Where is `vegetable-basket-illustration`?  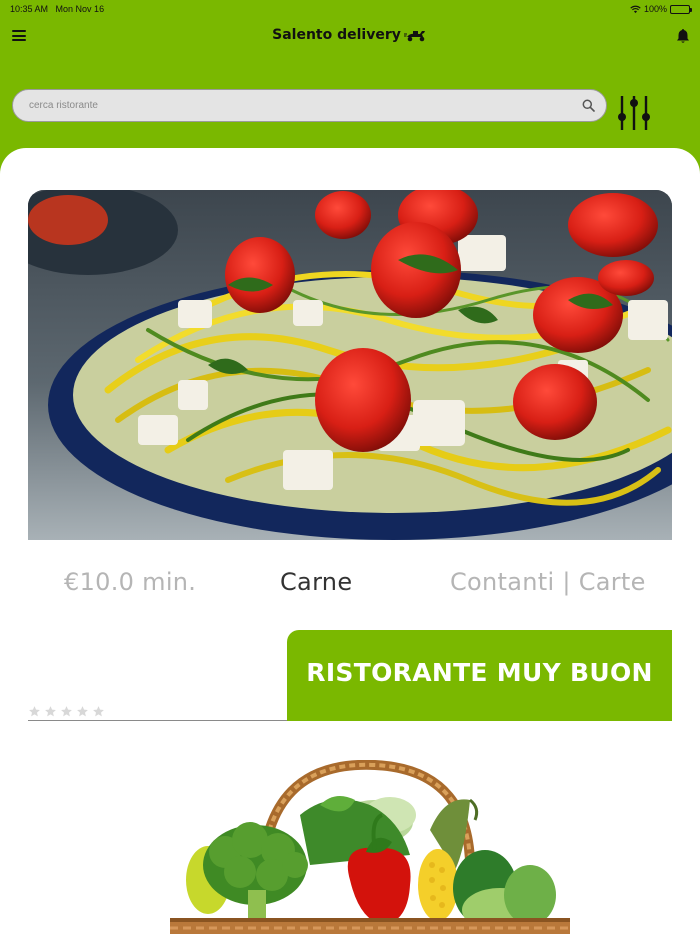
vegetable-basket-illustration is located at coordinates (370, 847).